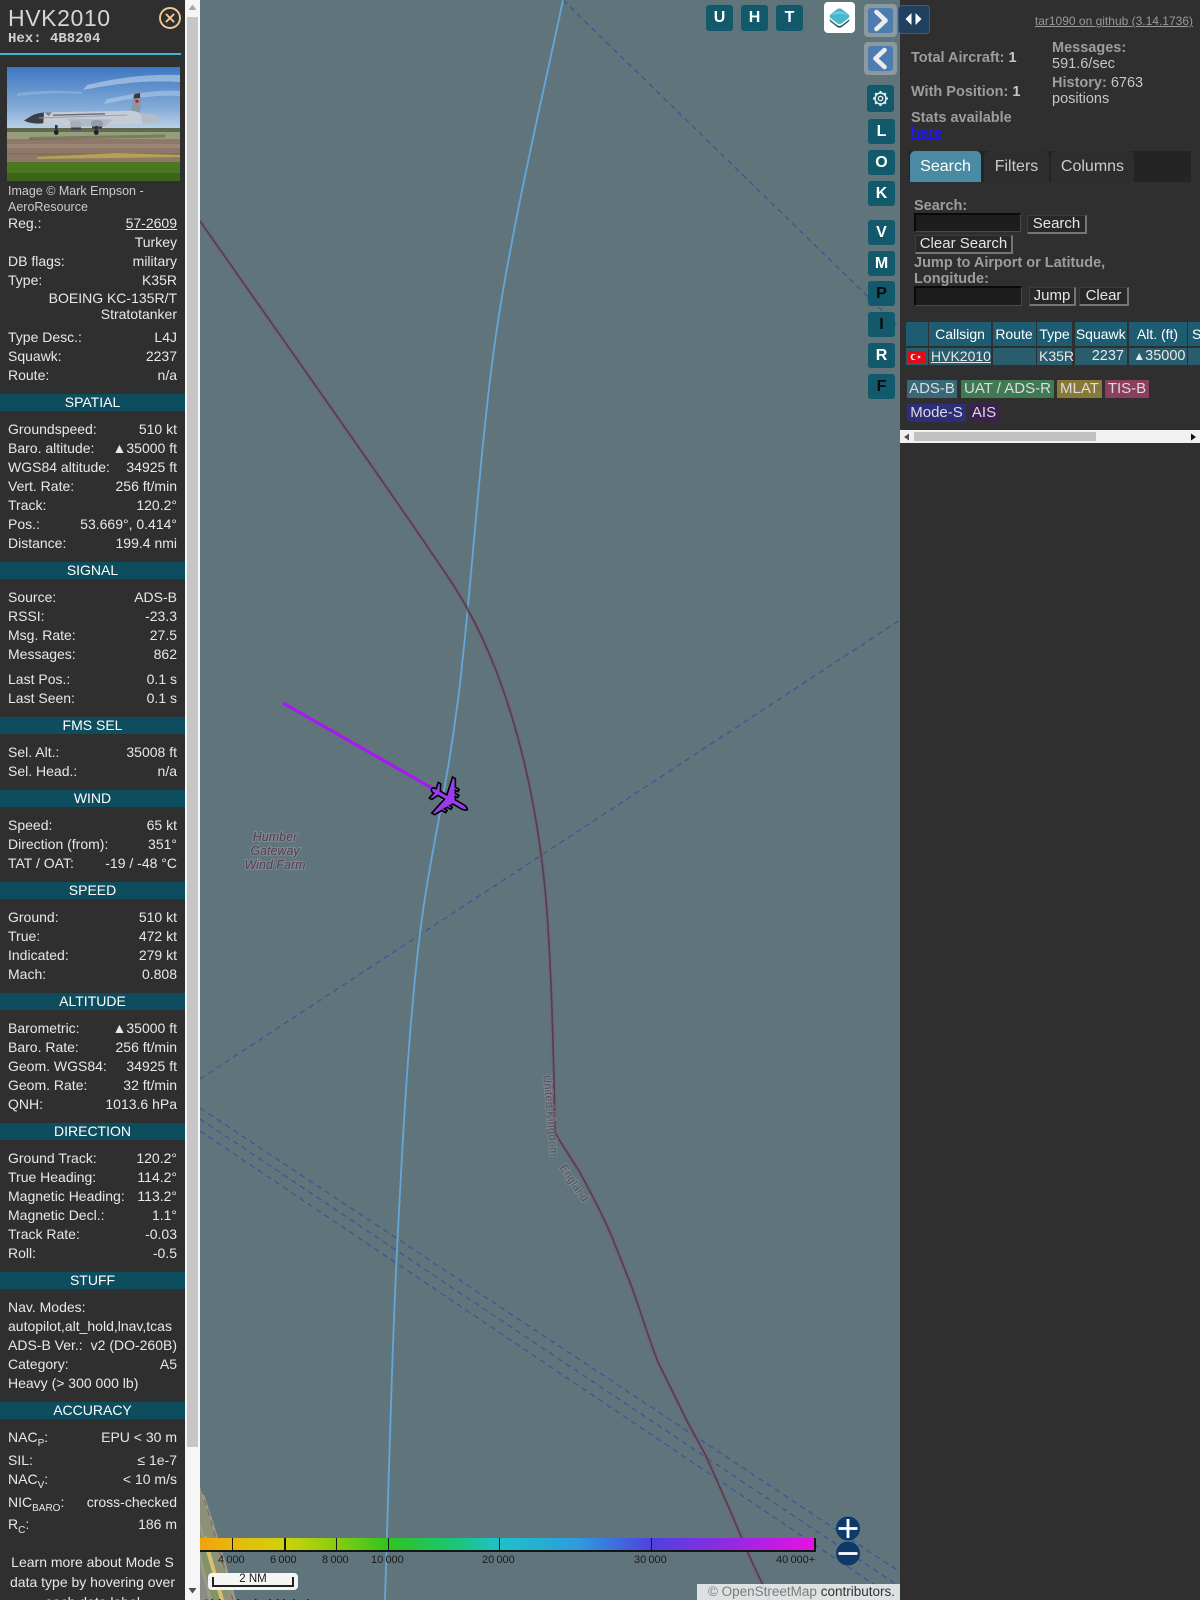 This screenshot has width=1200, height=1600. Describe the element at coordinates (275, 851) in the screenshot. I see `svg-text: Gateway` at that location.